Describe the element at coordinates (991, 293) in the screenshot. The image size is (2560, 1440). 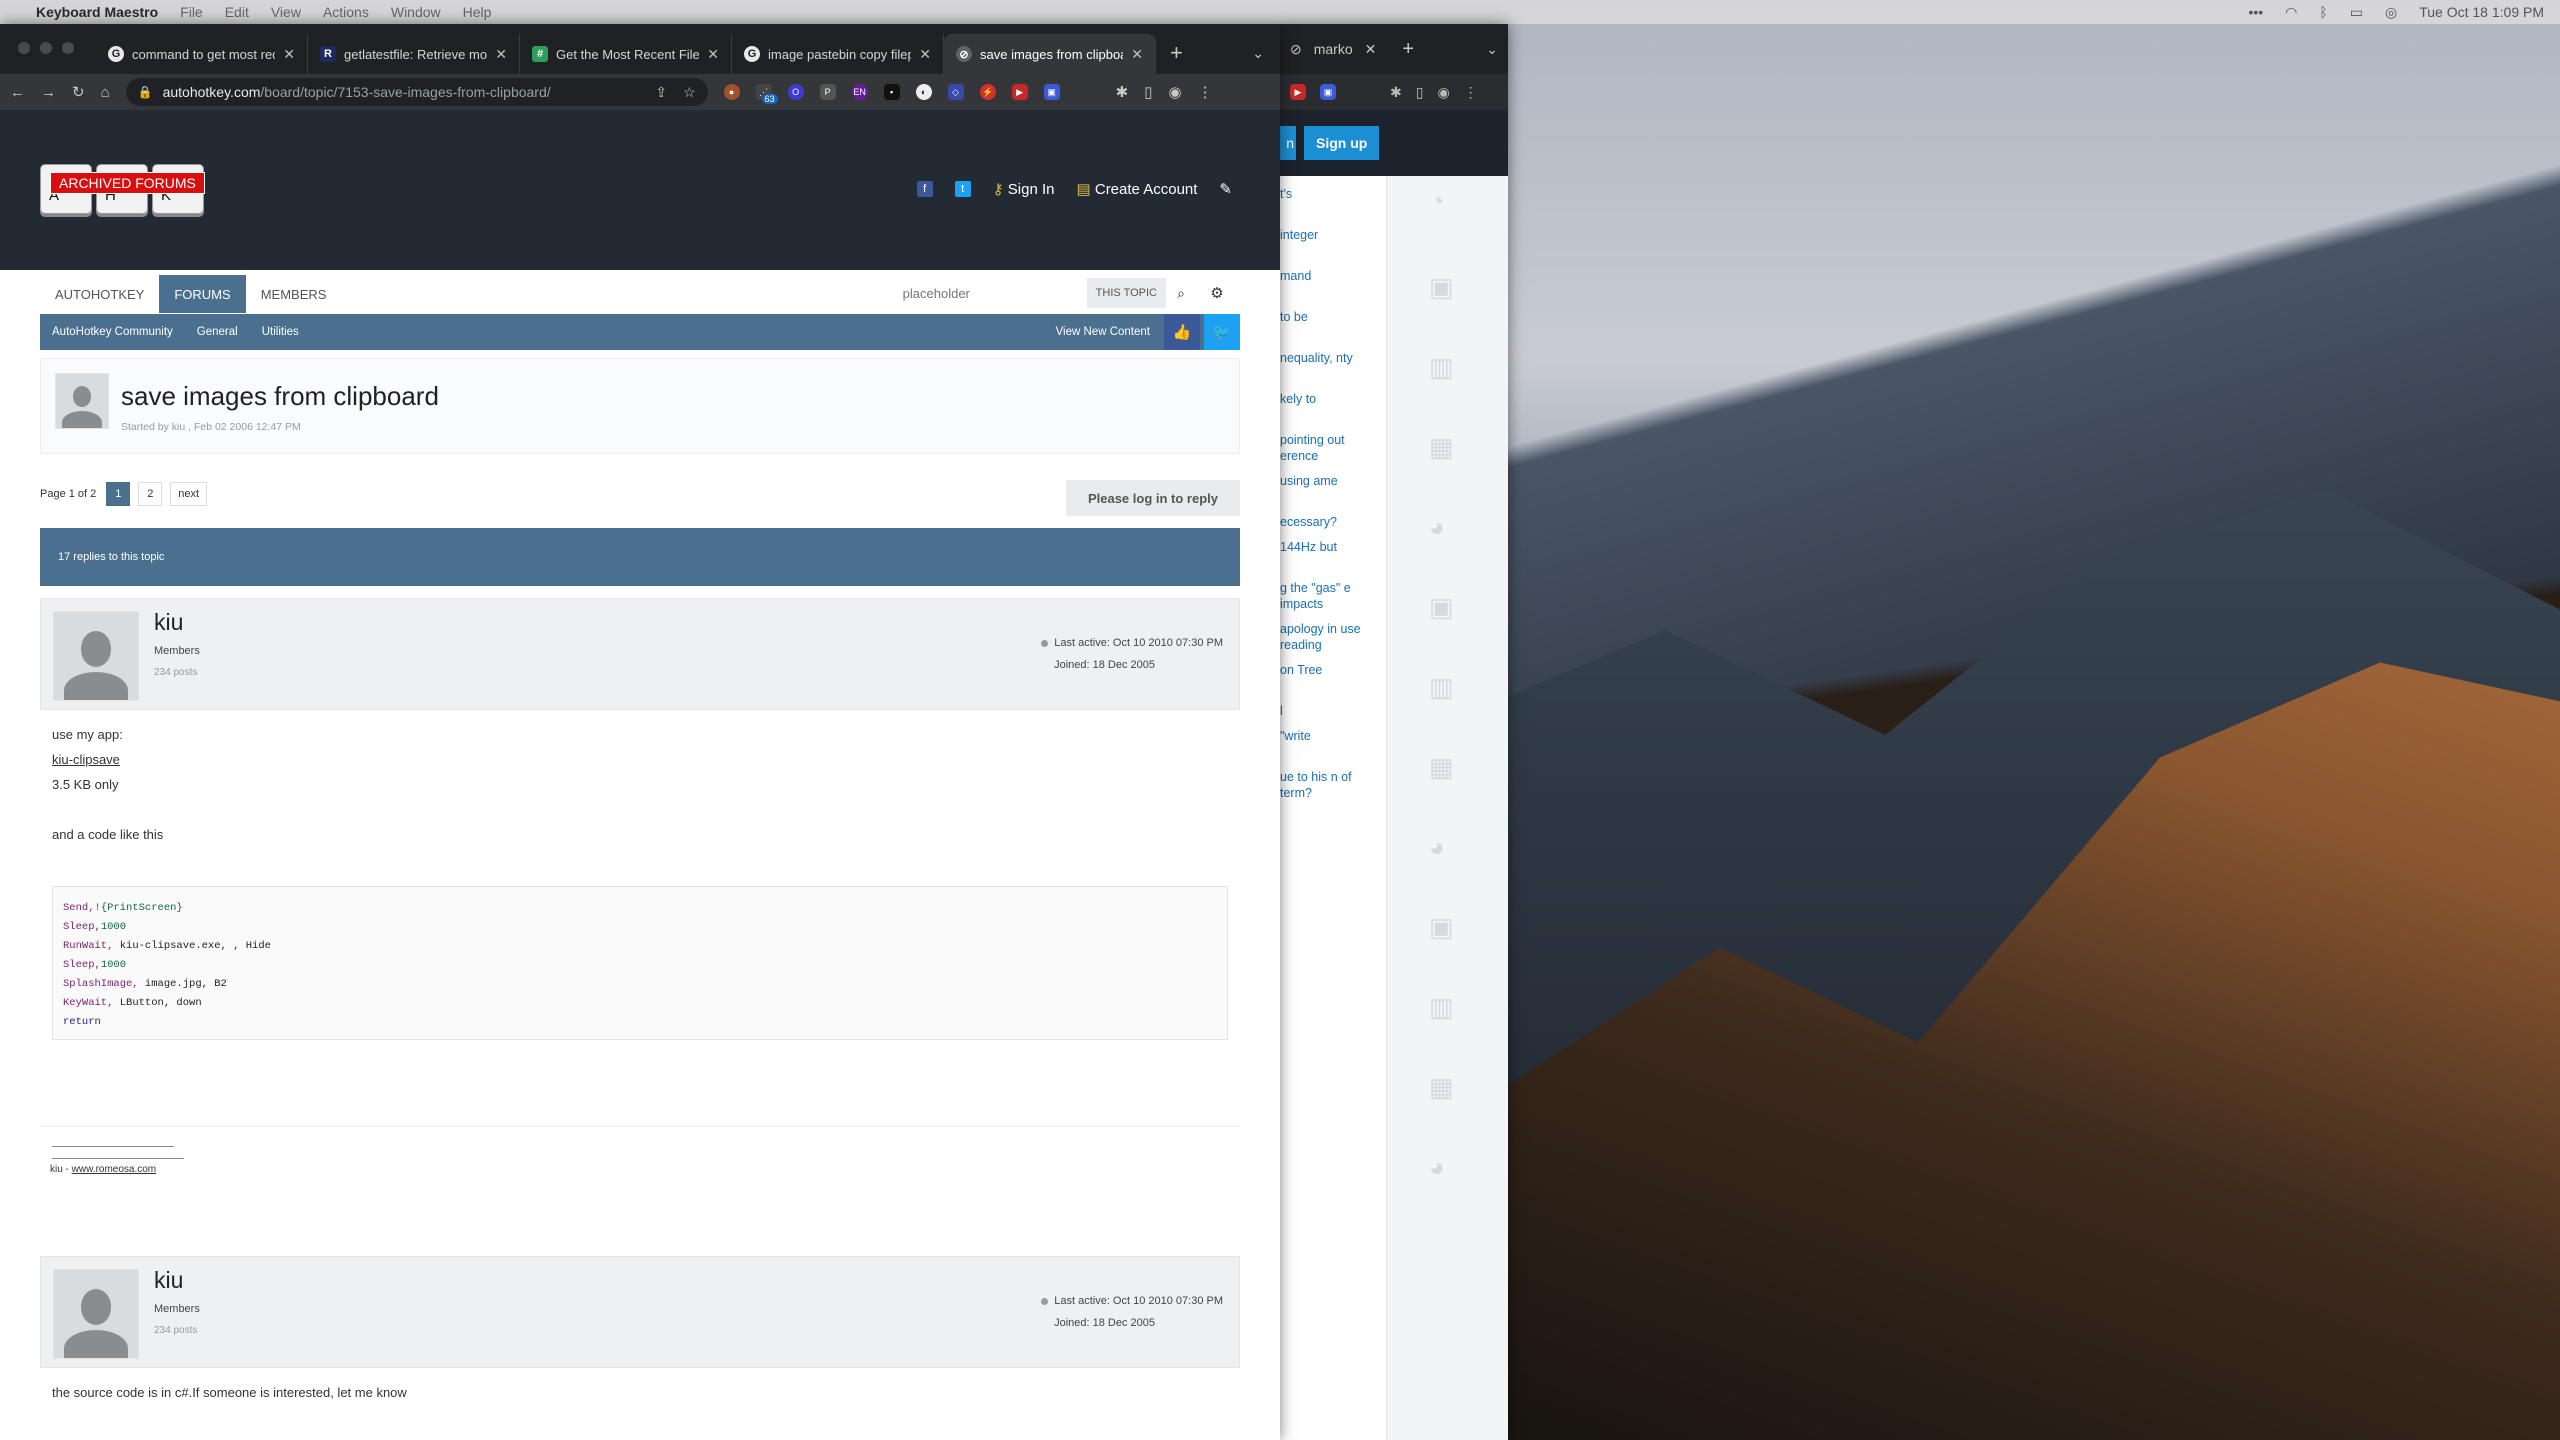
I see `search-input` at that location.